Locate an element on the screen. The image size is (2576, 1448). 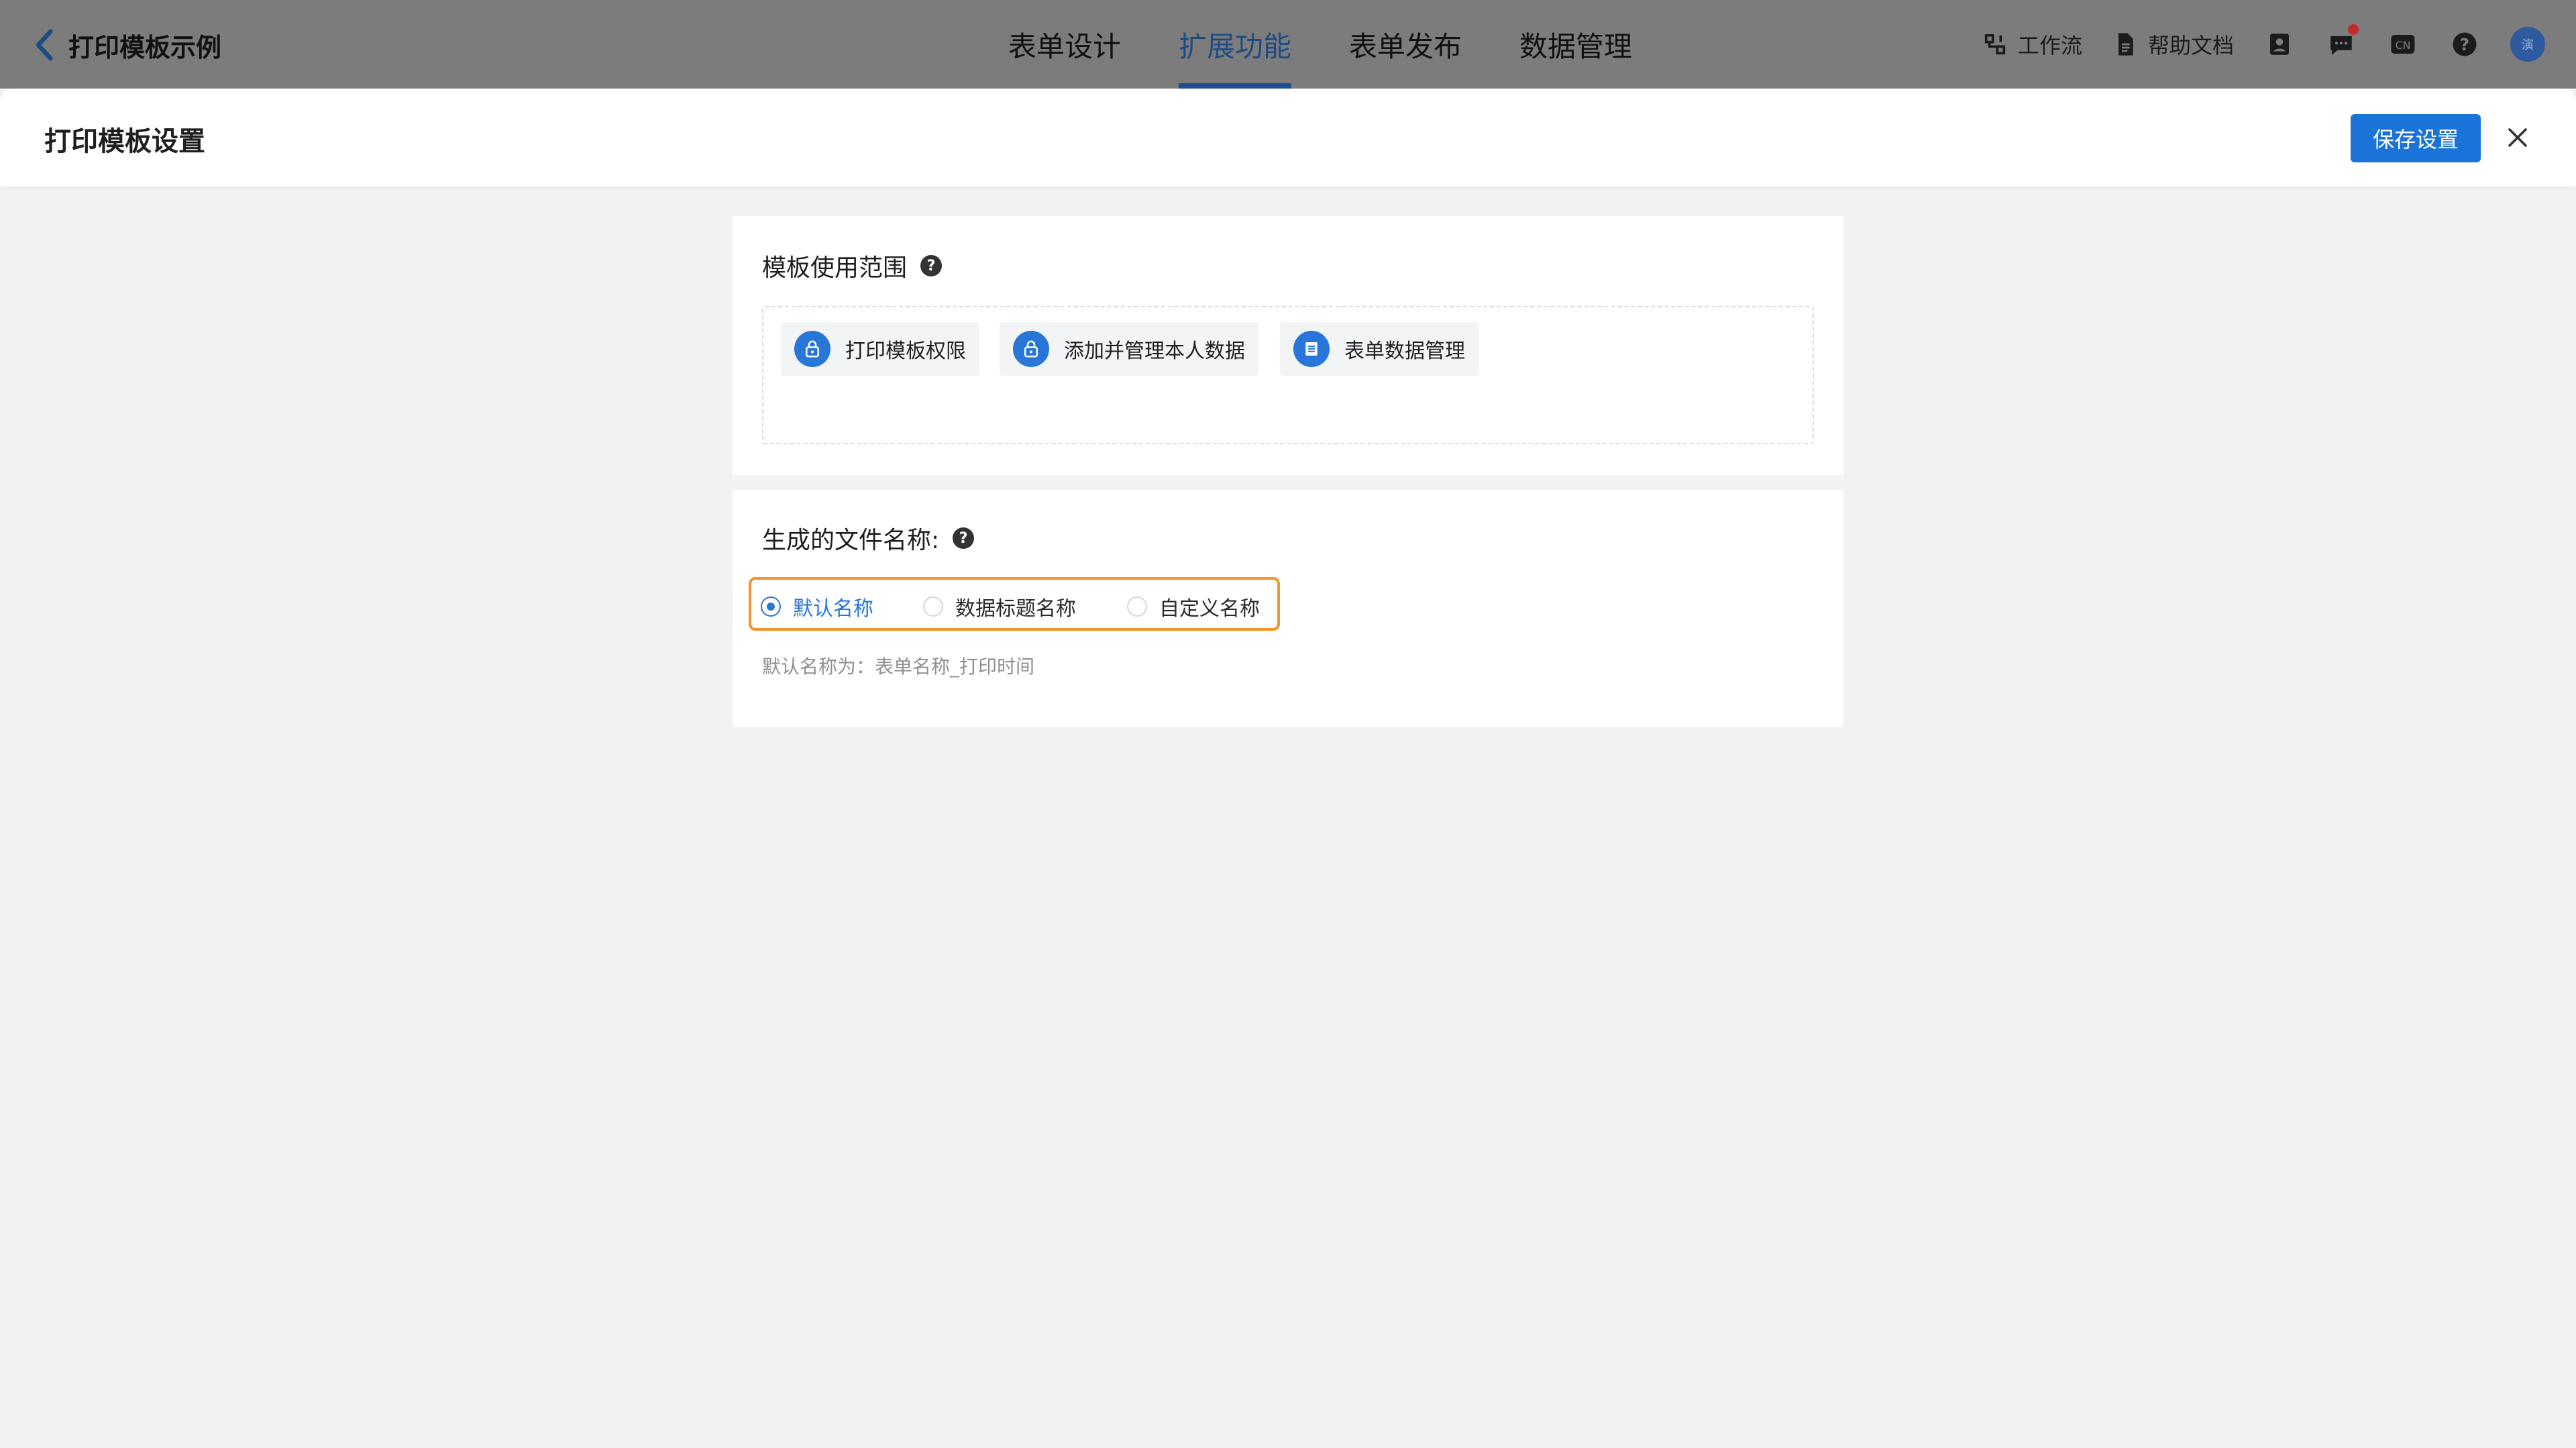
filename-section-title: 生成的文件名称: ? is located at coordinates (868, 538).